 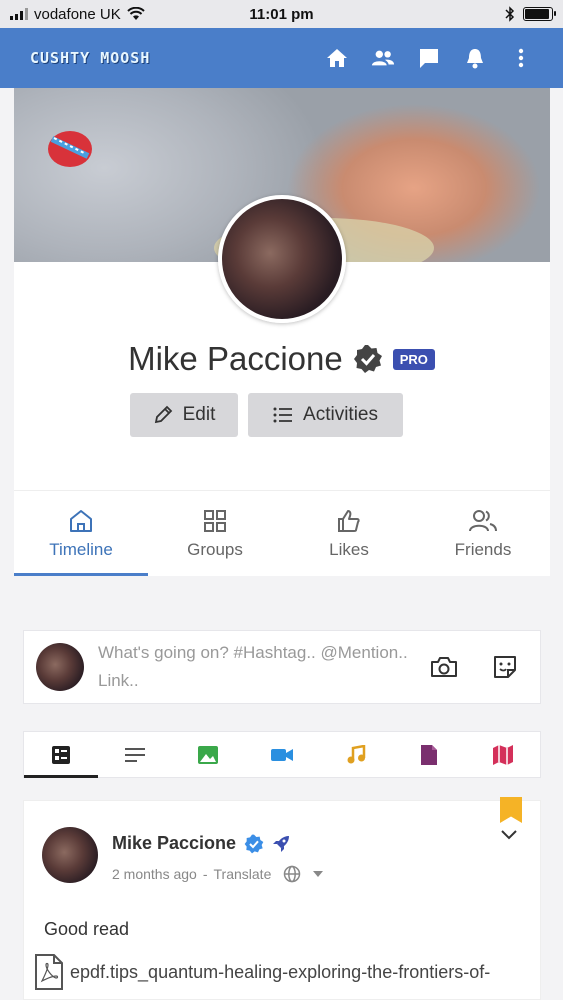 I want to click on tab-timeline: Timeline, so click(x=81, y=533).